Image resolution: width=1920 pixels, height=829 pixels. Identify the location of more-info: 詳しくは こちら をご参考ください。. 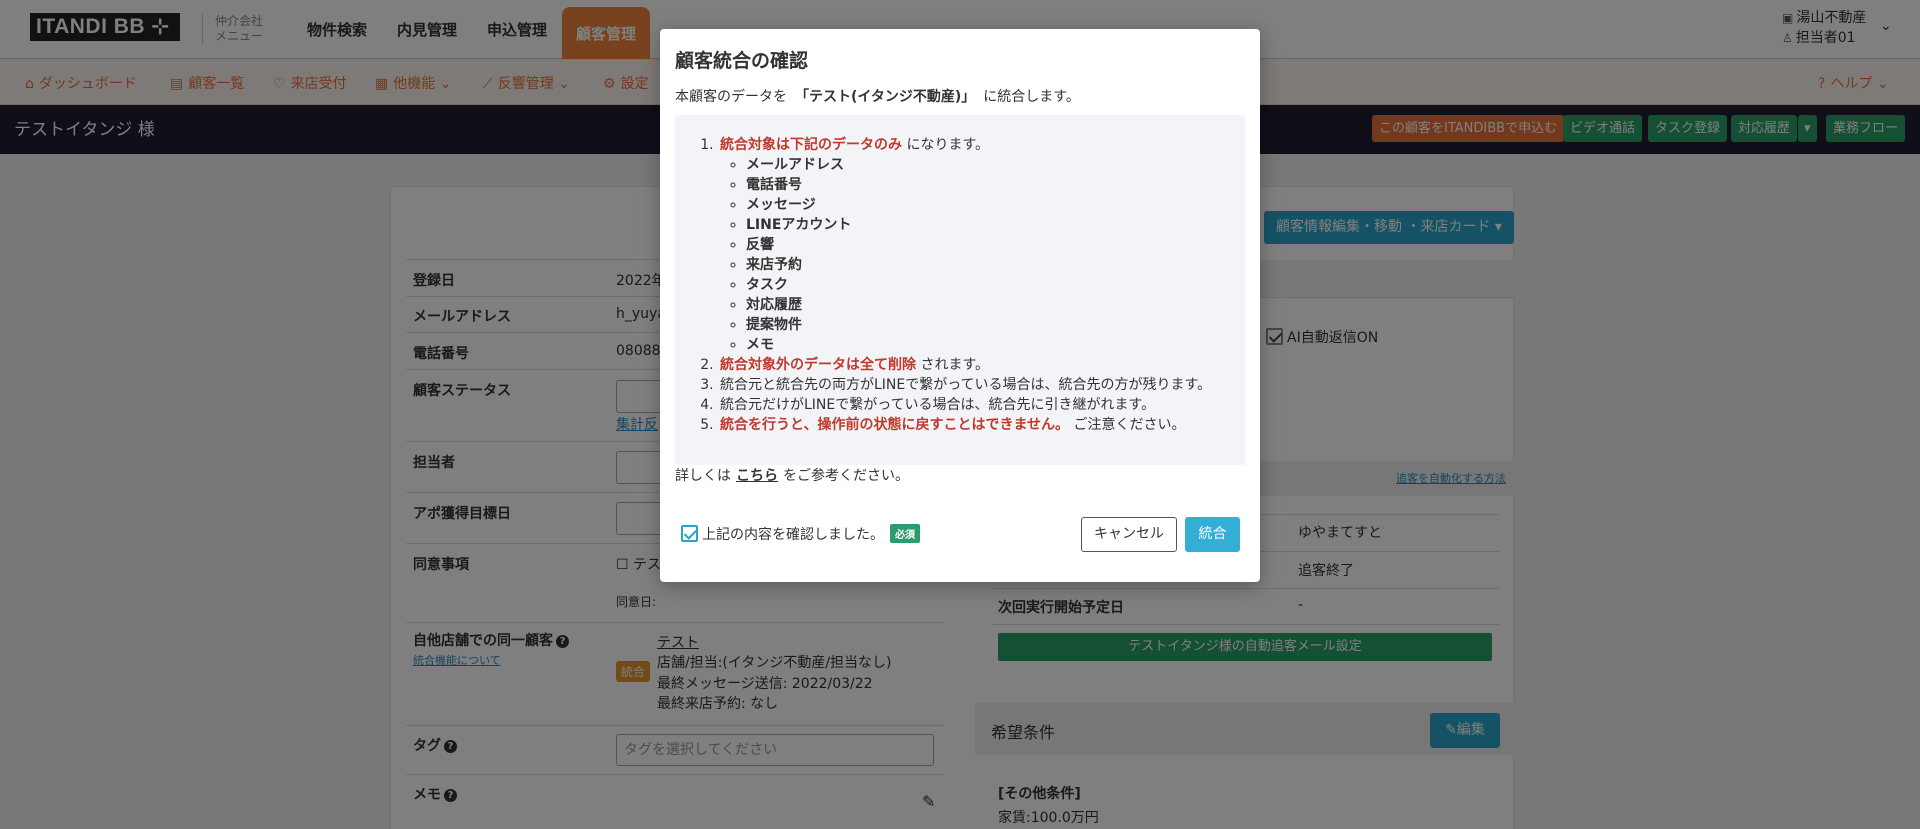
(792, 476).